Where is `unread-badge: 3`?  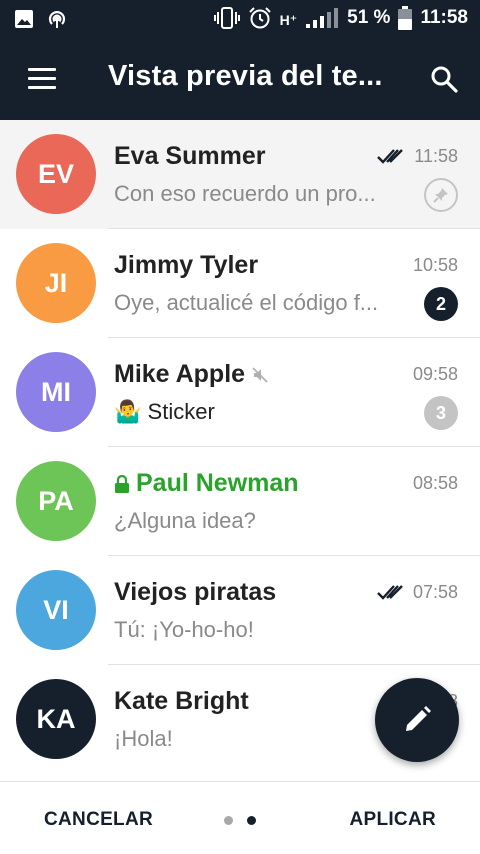
unread-badge: 3 is located at coordinates (441, 413).